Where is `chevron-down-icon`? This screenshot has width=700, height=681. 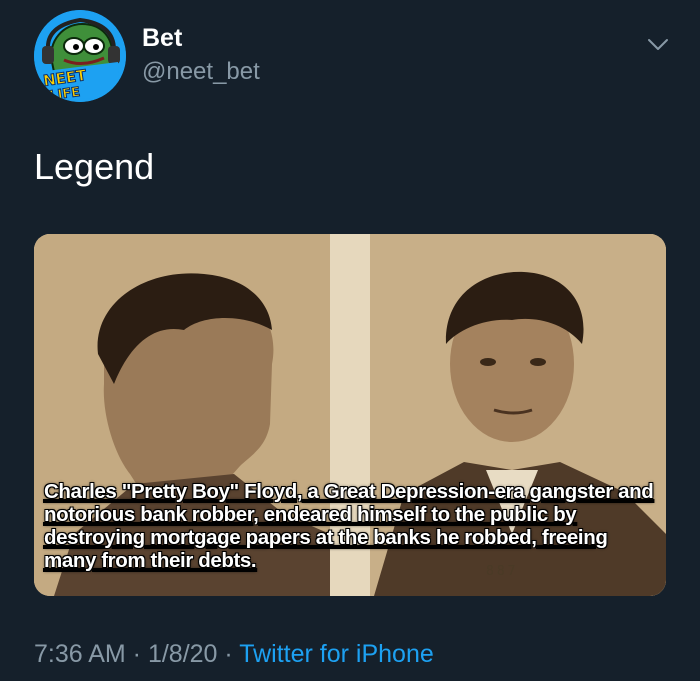
chevron-down-icon is located at coordinates (658, 44).